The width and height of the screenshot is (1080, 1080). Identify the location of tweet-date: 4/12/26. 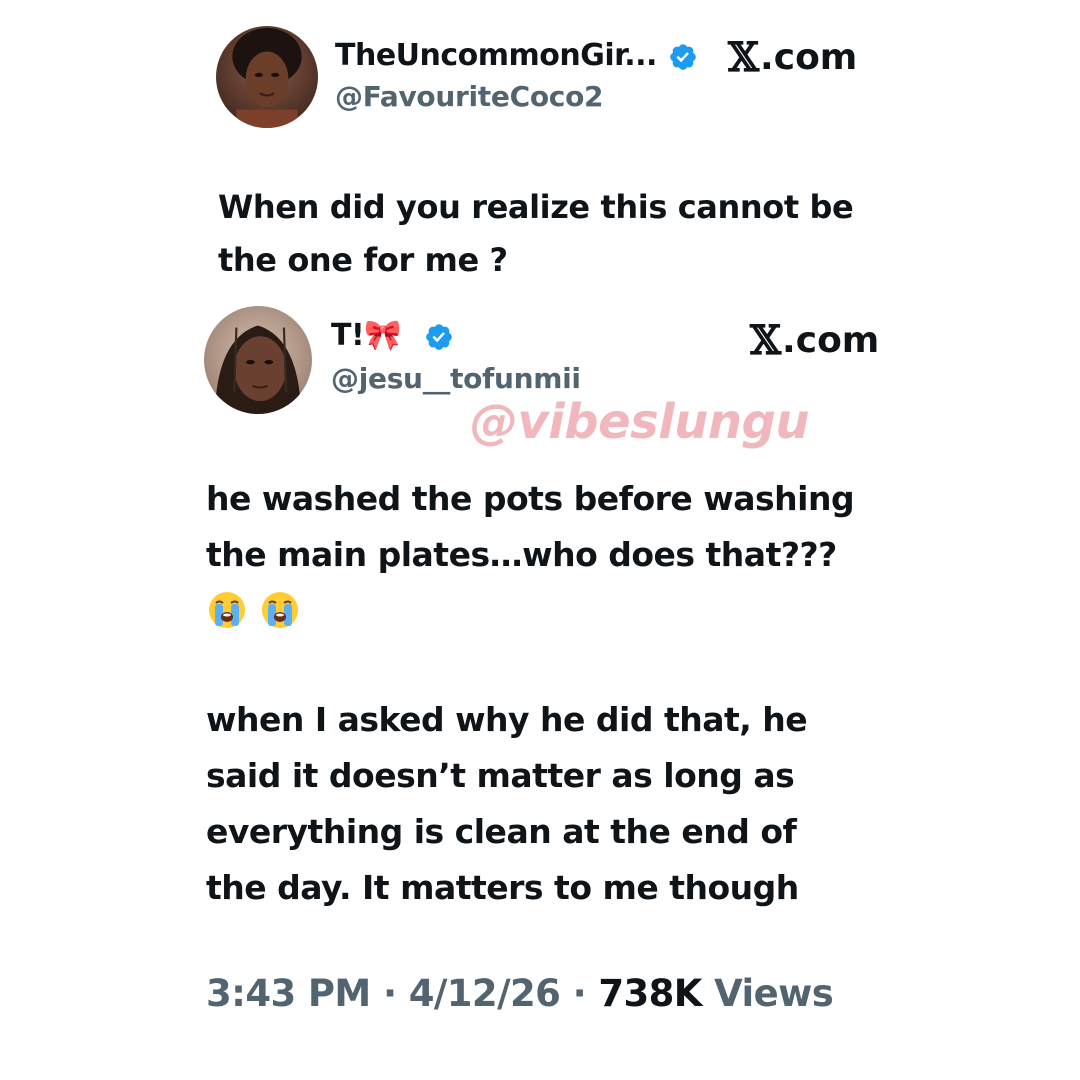
(485, 993).